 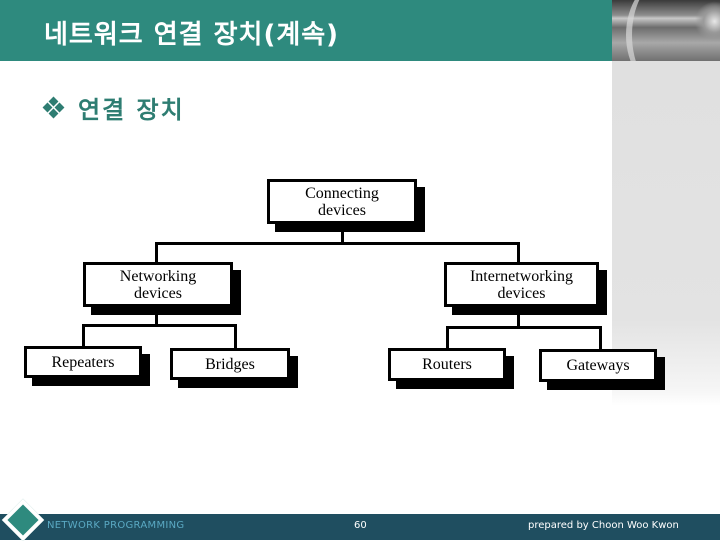 What do you see at coordinates (603, 525) in the screenshot?
I see `footer-author: prepared by Choon Woo Kwon` at bounding box center [603, 525].